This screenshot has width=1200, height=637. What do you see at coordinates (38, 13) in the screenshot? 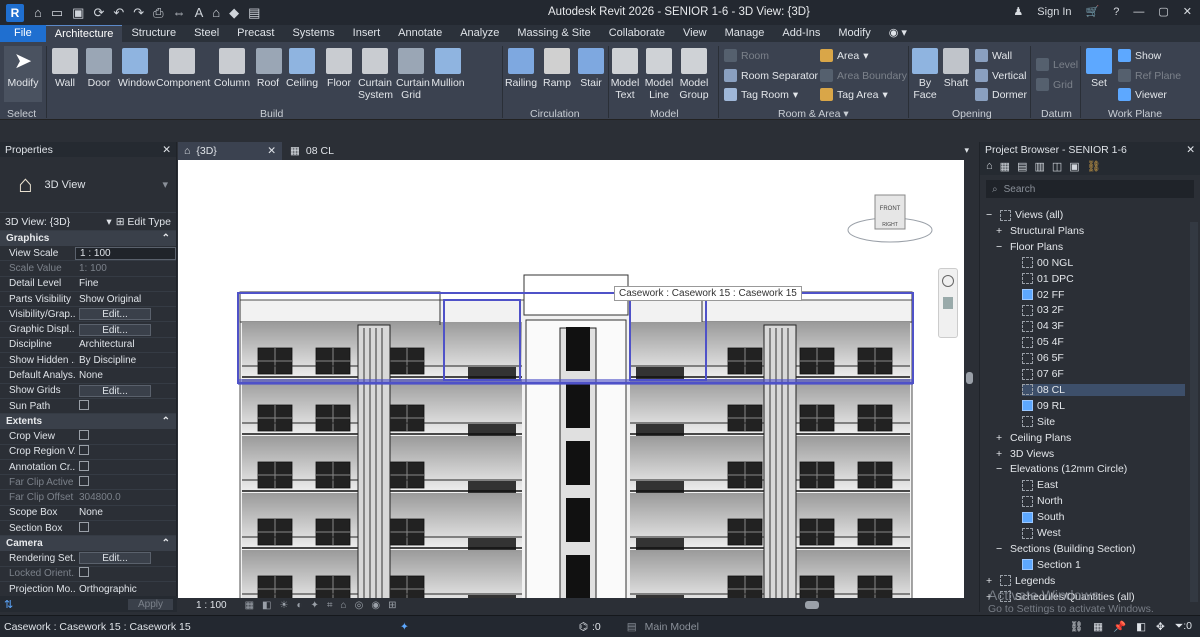
I see `home-icon: ⌂` at bounding box center [38, 13].